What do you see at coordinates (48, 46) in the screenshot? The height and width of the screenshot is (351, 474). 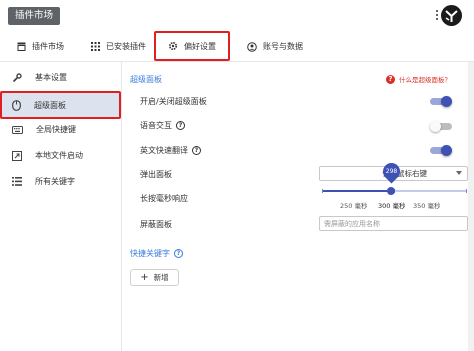 I see `tab-label: 插件市场` at bounding box center [48, 46].